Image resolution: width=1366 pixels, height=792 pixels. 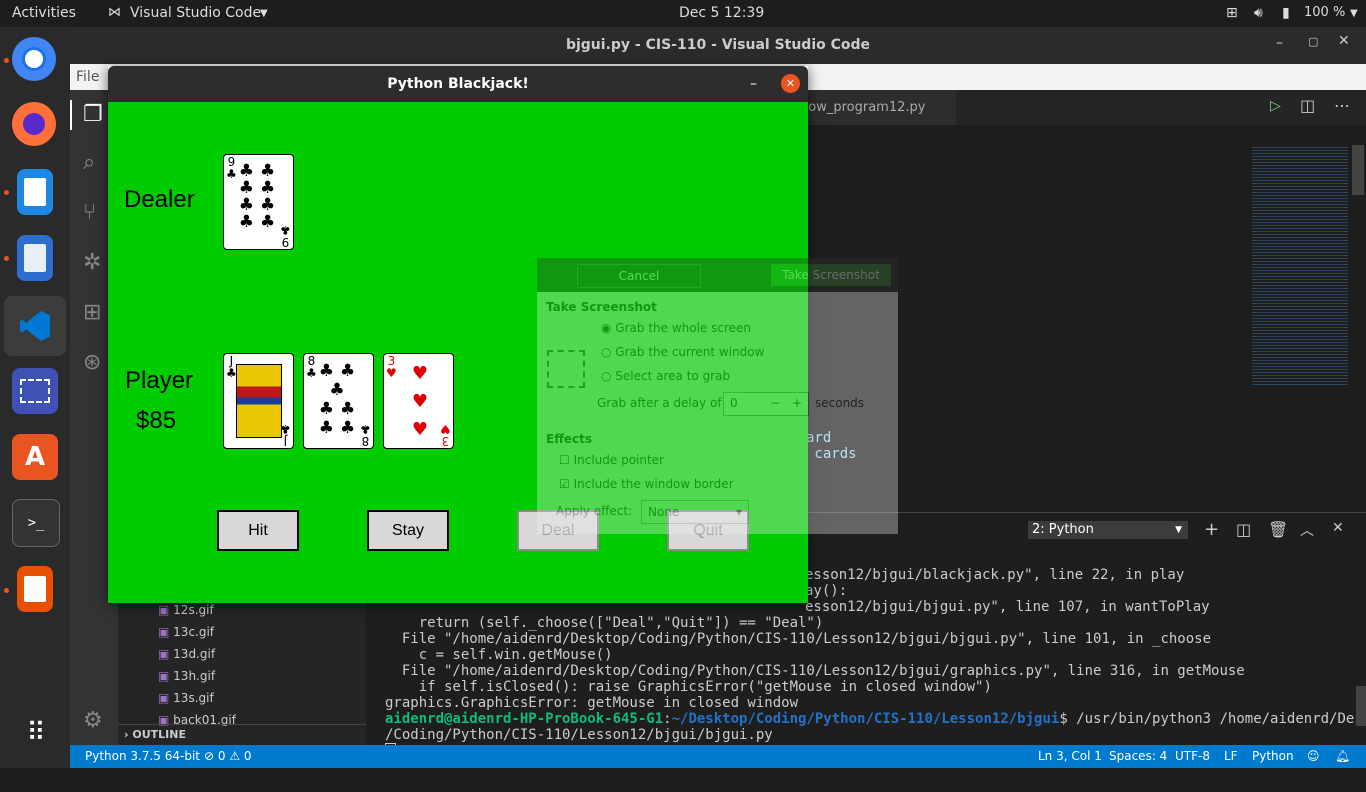 I want to click on kill-terminal-icon: 🗑︎, so click(x=1278, y=529).